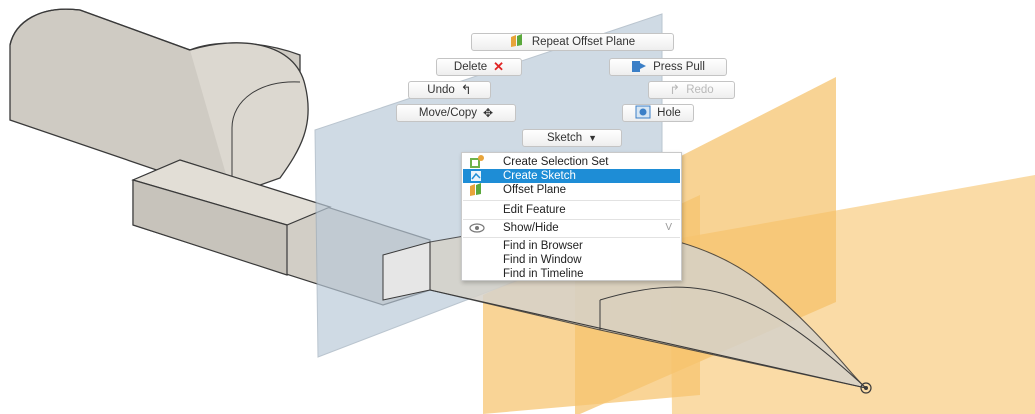  I want to click on move-arrows-icon: ✥, so click(488, 113).